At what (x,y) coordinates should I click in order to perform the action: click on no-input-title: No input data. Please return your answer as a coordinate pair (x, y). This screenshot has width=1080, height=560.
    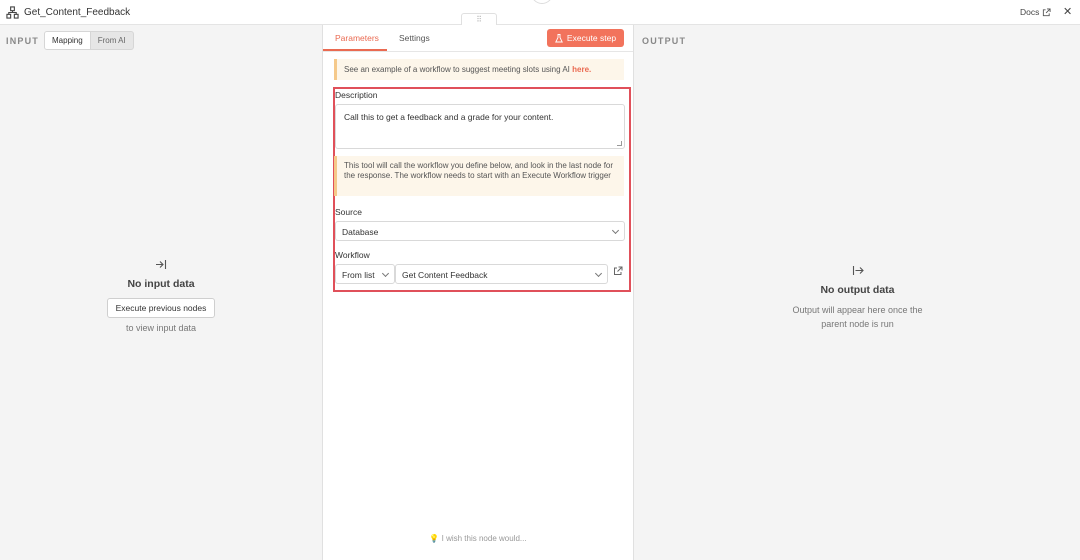
    Looking at the image, I should click on (161, 284).